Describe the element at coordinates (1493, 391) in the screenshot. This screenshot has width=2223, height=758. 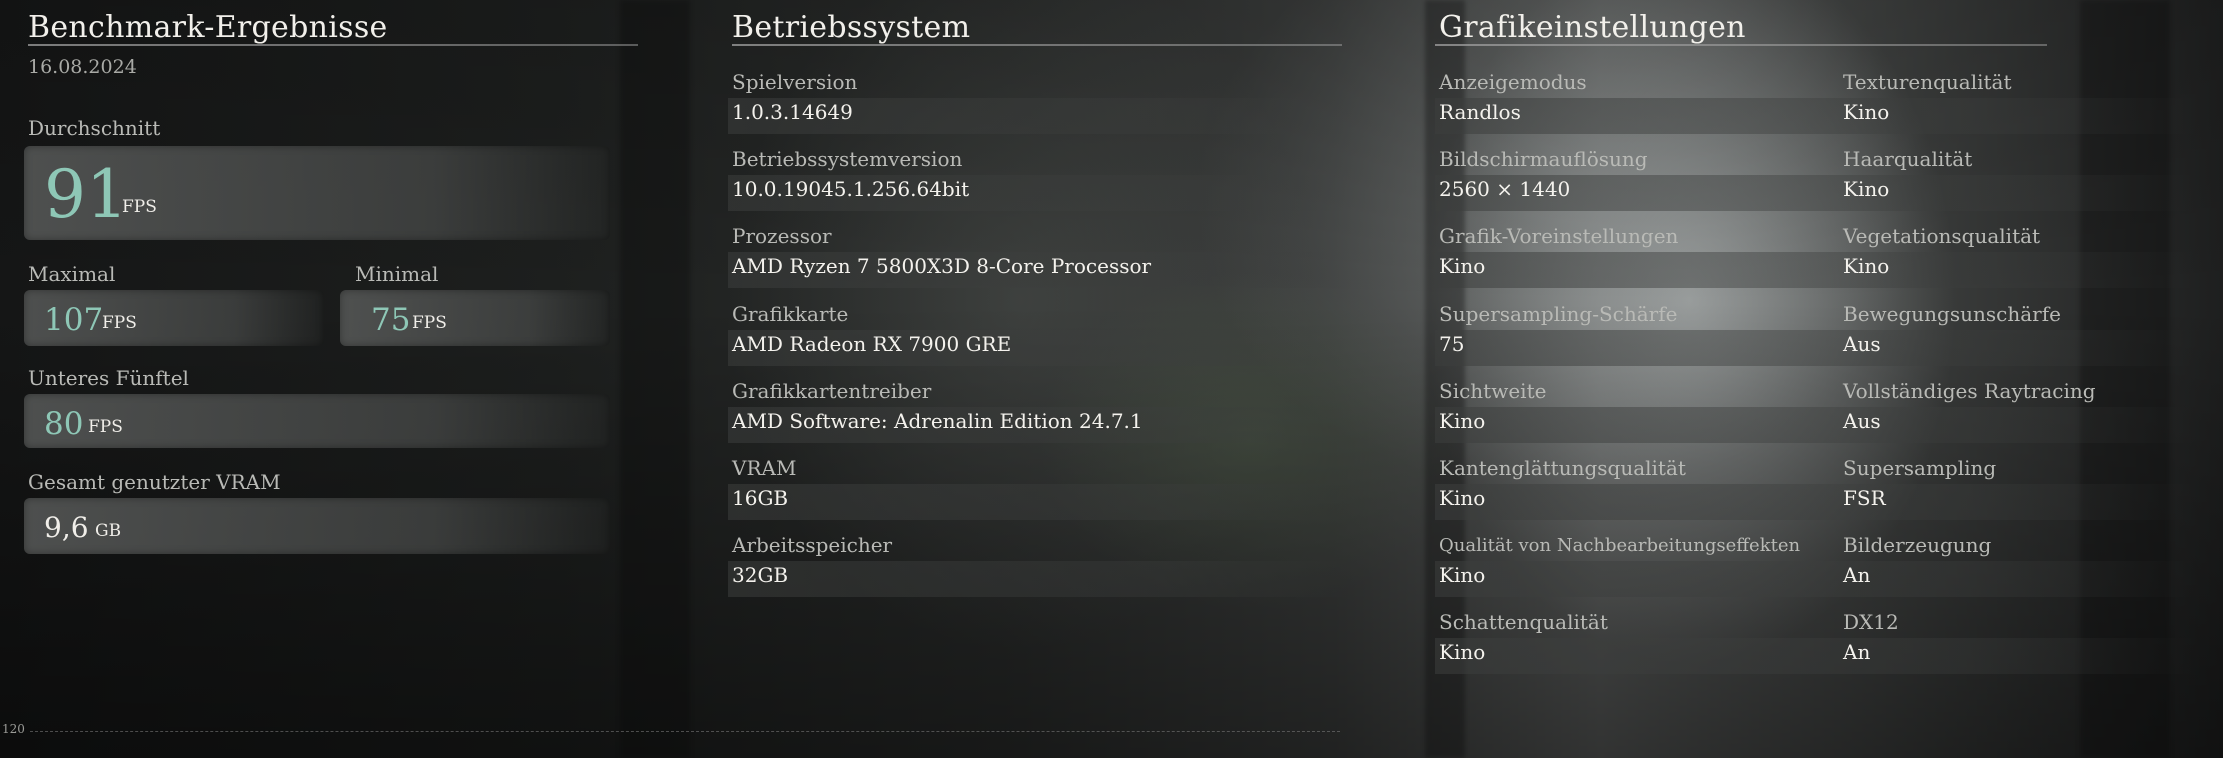
I see `graphics-setting-label: Sichtweite` at that location.